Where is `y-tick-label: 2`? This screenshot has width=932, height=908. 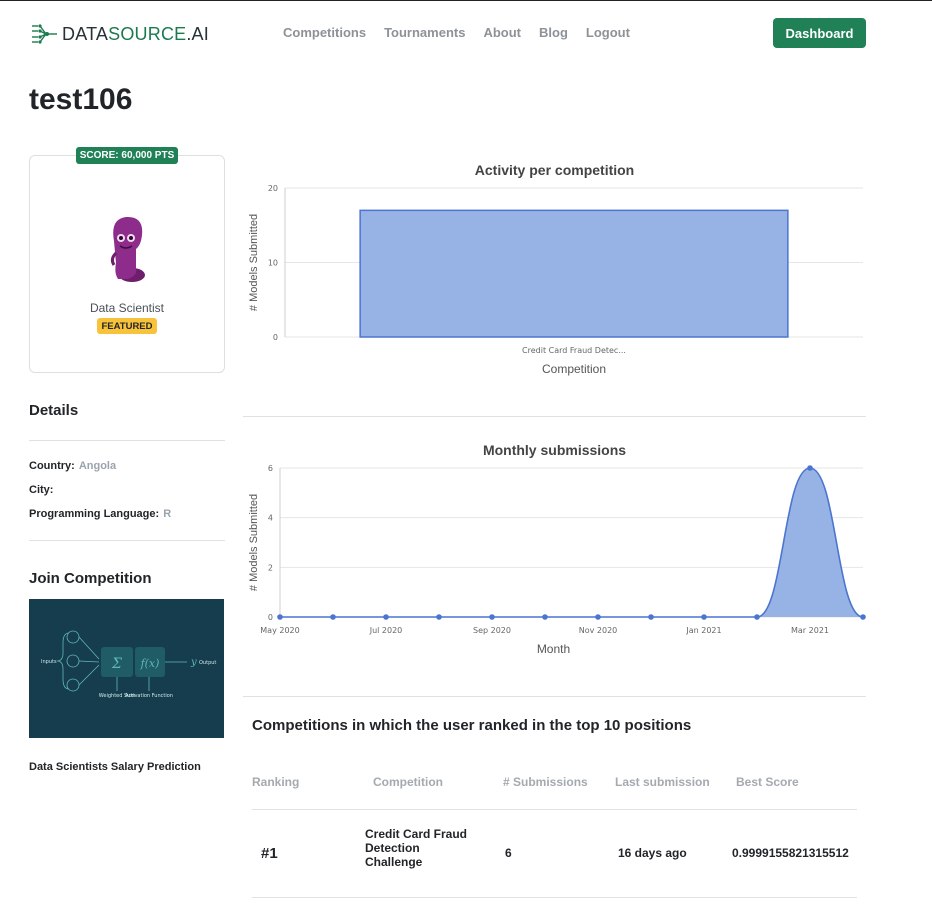
y-tick-label: 2 is located at coordinates (270, 567).